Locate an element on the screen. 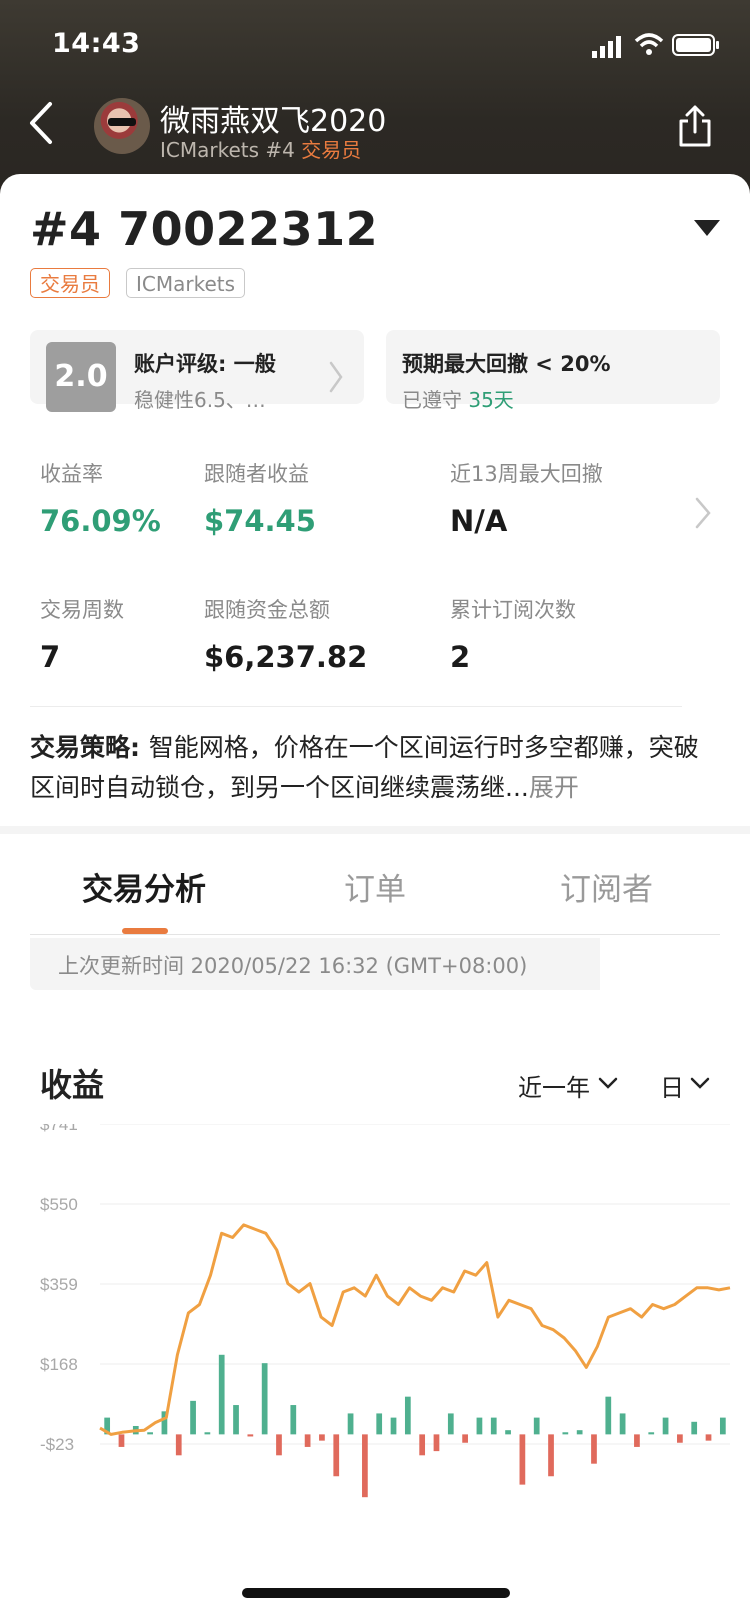 The height and width of the screenshot is (1624, 750). rating-title: 账户评级: 一般 is located at coordinates (205, 364).